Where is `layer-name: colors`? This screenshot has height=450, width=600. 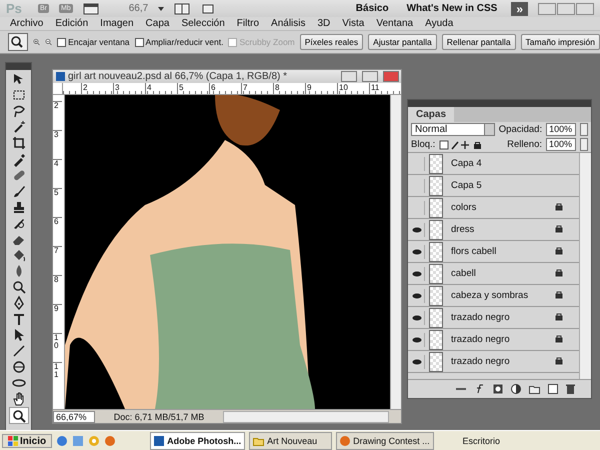
layer-name: colors is located at coordinates (464, 207).